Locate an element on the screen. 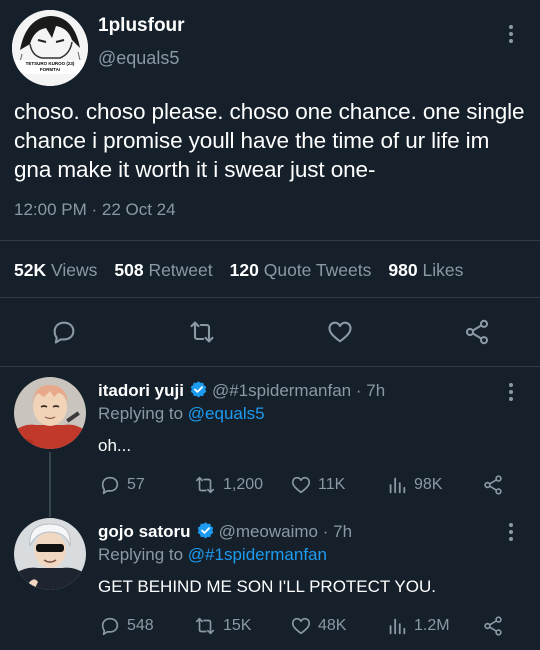 The height and width of the screenshot is (650, 540). reply-text: GET BEHIND ME SON I'LL PROTECT YOU. is located at coordinates (267, 586).